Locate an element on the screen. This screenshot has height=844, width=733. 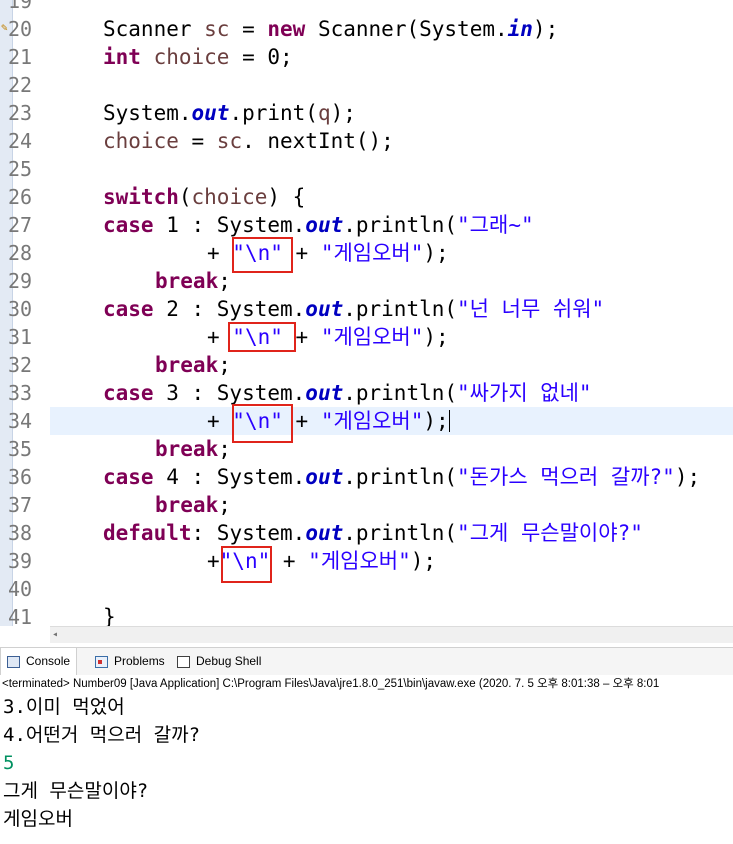
console-tab-bar: Console Problems Debug Shell is located at coordinates (366, 661).